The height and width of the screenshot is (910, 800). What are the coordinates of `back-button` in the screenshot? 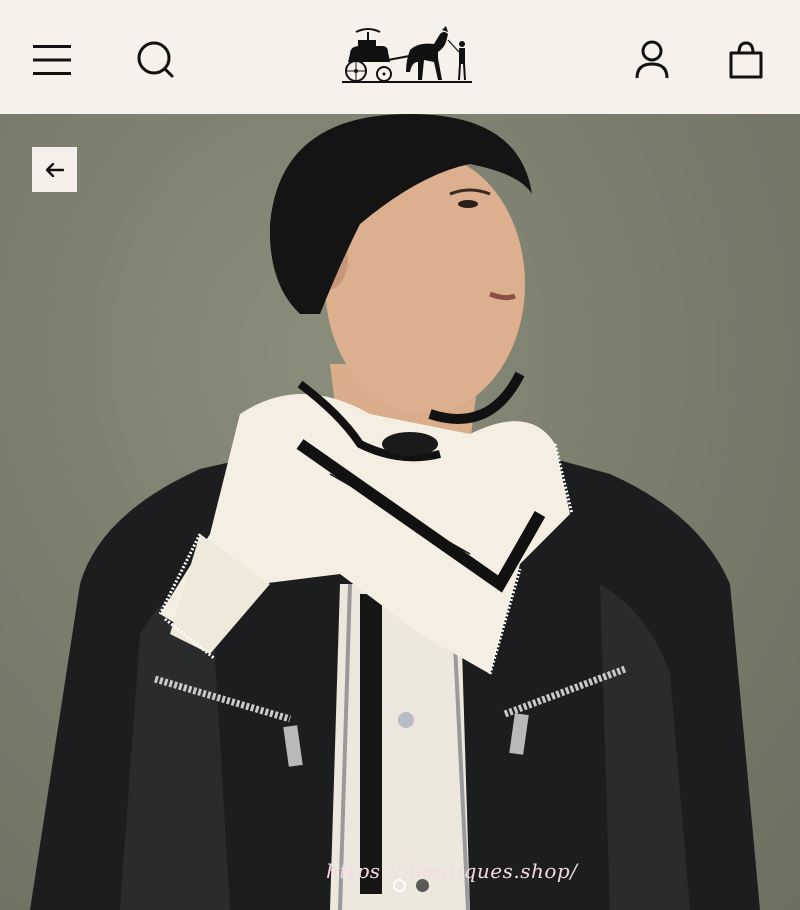 It's located at (54, 169).